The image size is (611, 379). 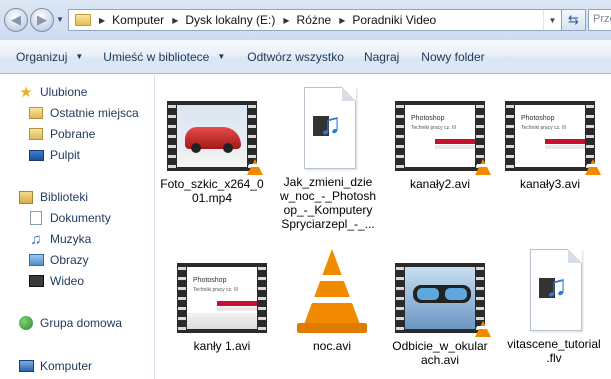 What do you see at coordinates (36, 281) in the screenshot?
I see `videos-icon` at bounding box center [36, 281].